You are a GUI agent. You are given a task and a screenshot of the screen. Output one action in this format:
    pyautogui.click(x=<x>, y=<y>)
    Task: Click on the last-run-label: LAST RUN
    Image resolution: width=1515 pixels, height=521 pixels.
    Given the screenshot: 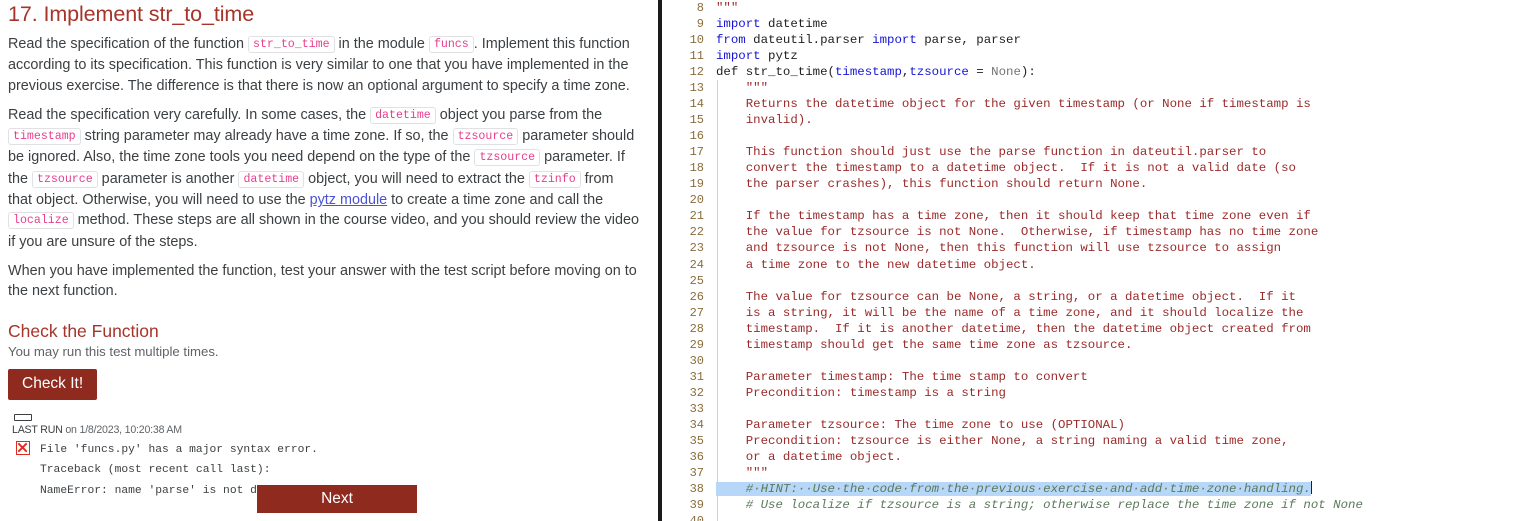 What is the action you would take?
    pyautogui.click(x=37, y=429)
    